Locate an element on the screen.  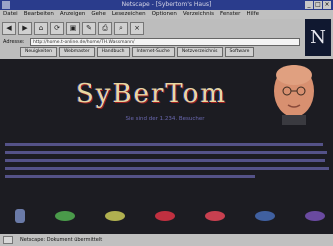
nav-button-internet-suche: Internet-Suche is located at coordinates (153, 52).